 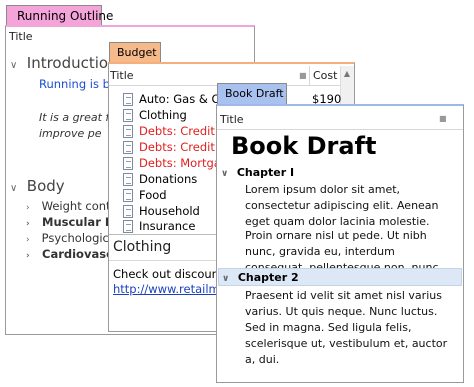 I want to click on budget-row: Food, so click(x=145, y=195).